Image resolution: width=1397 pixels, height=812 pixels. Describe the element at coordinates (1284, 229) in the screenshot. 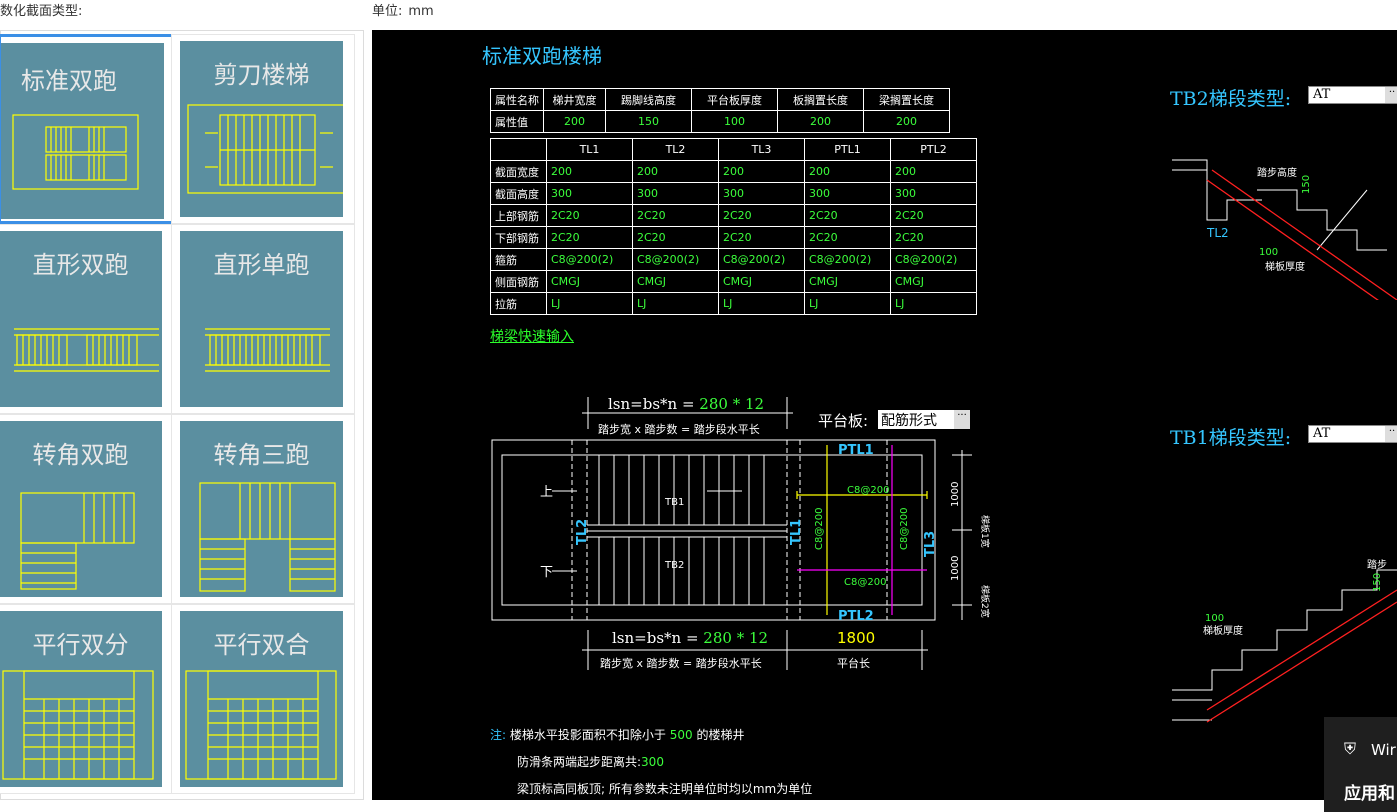

I see `tb2-section-drawing: 踏步高度 150 TL2 100 梯板厚度` at that location.